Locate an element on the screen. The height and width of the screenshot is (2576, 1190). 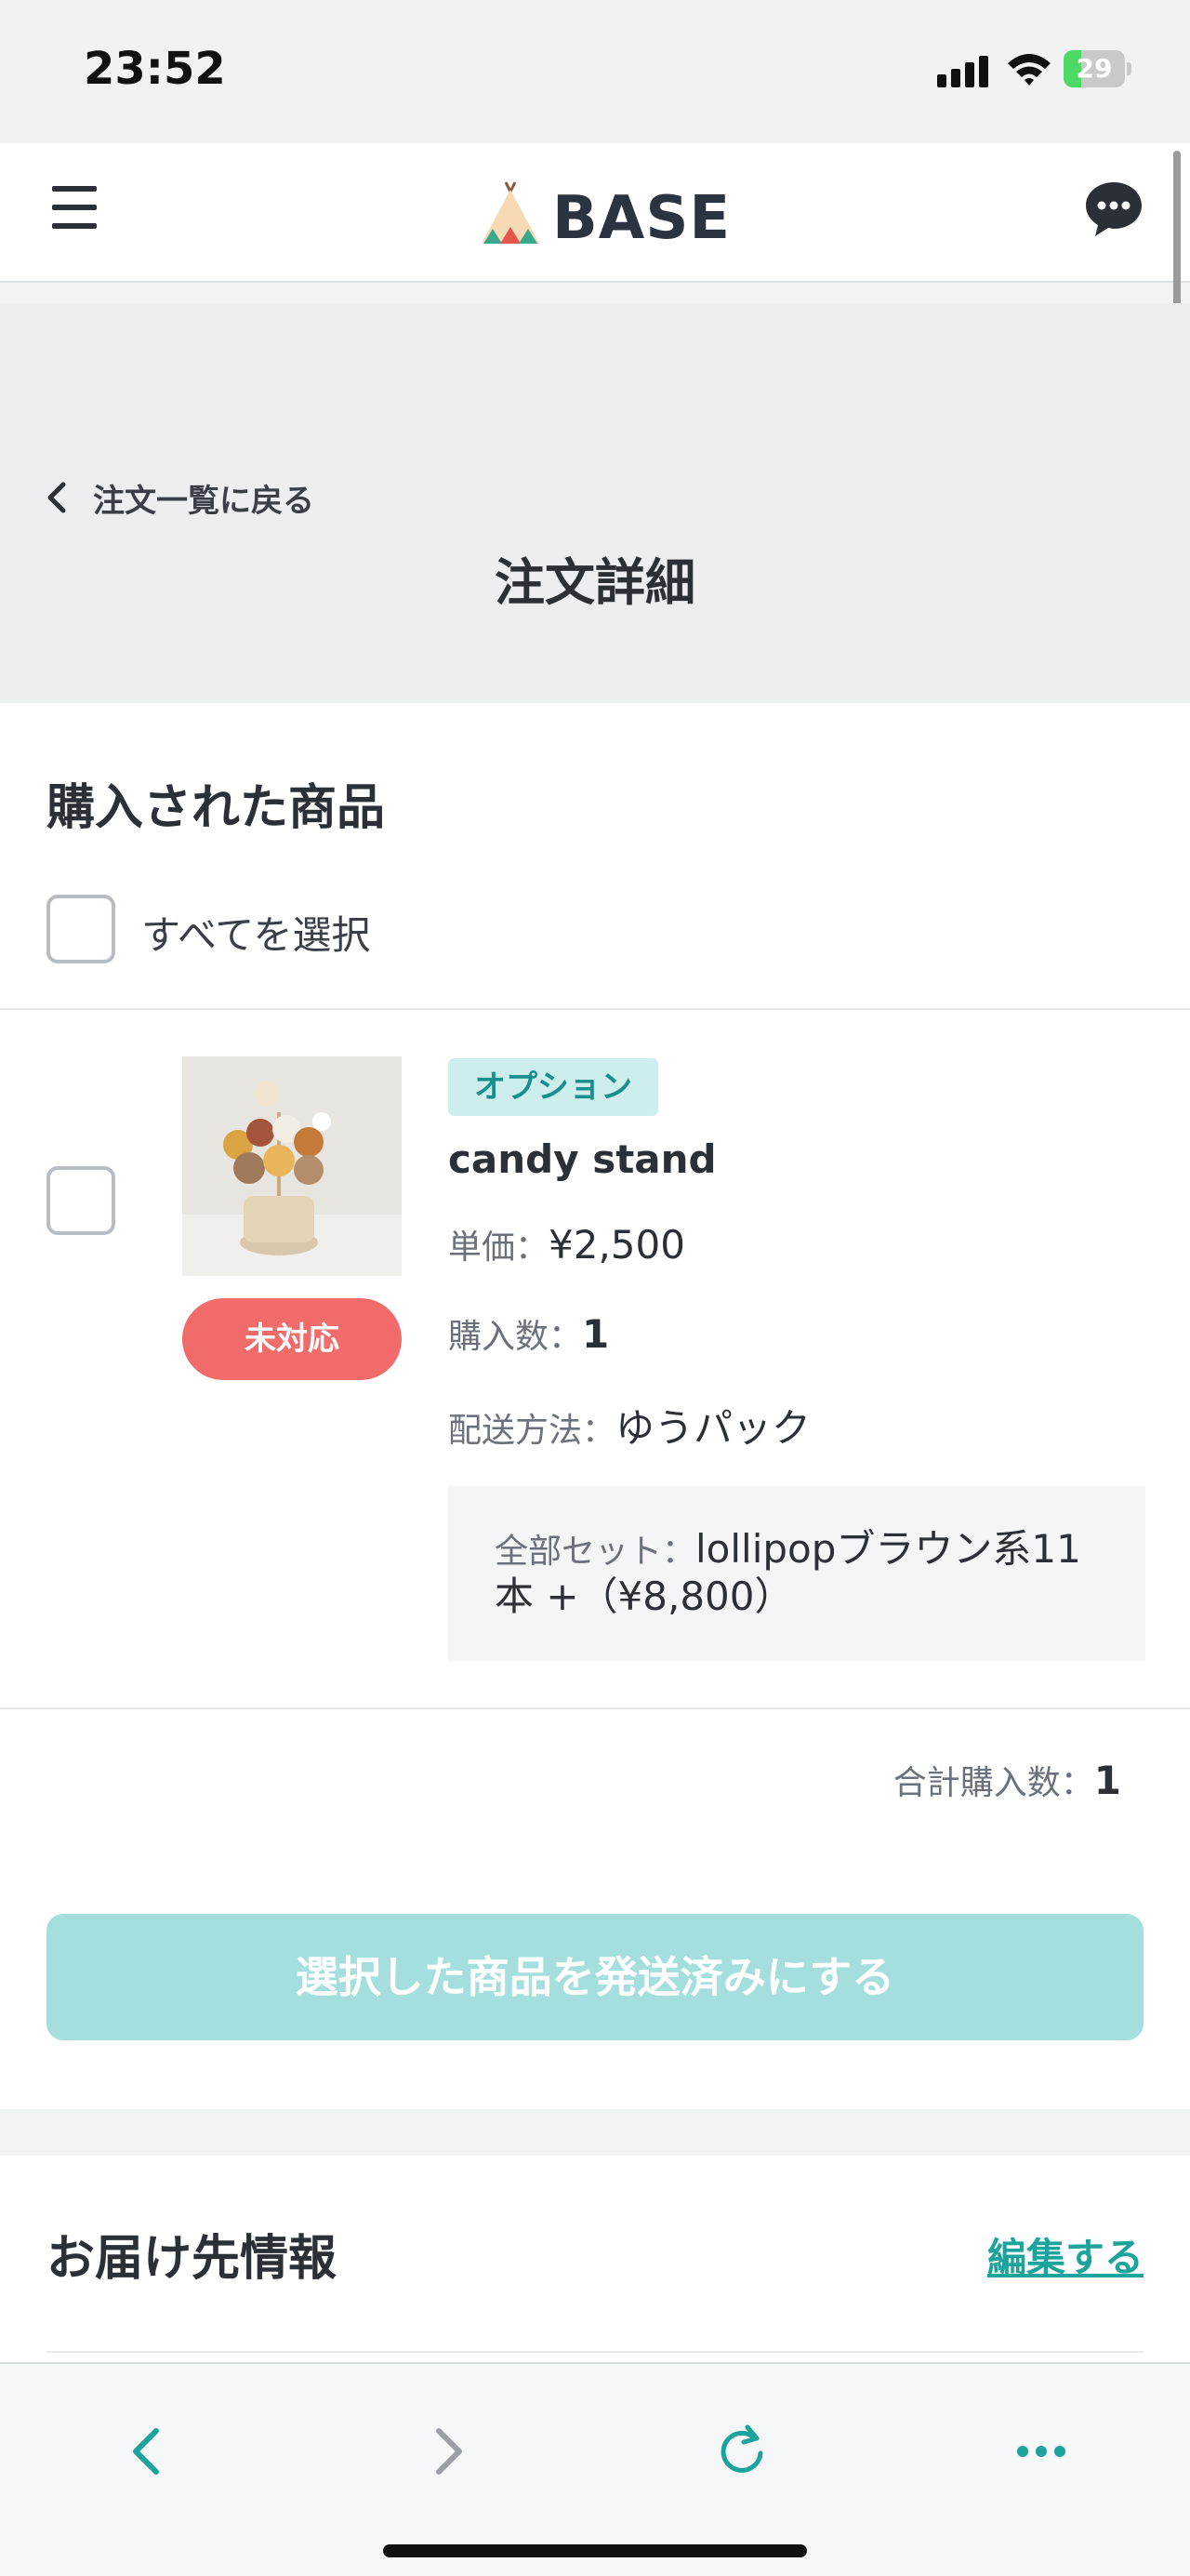
edit-delivery-link: 編集する is located at coordinates (1065, 2254).